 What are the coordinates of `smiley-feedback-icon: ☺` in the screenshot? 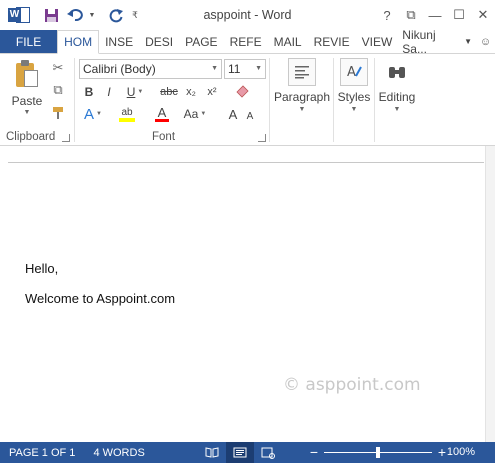 It's located at (485, 41).